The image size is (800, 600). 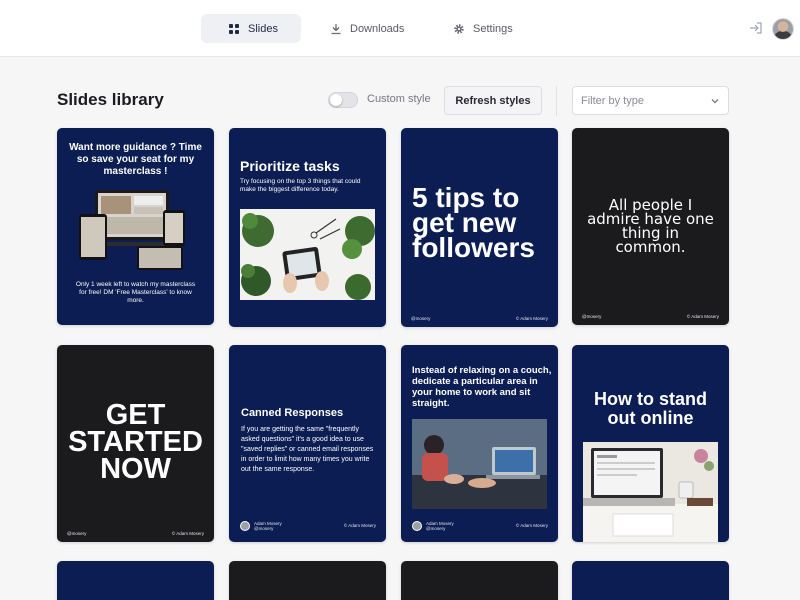 I want to click on refresh-styles-button: Refresh styles, so click(x=493, y=100).